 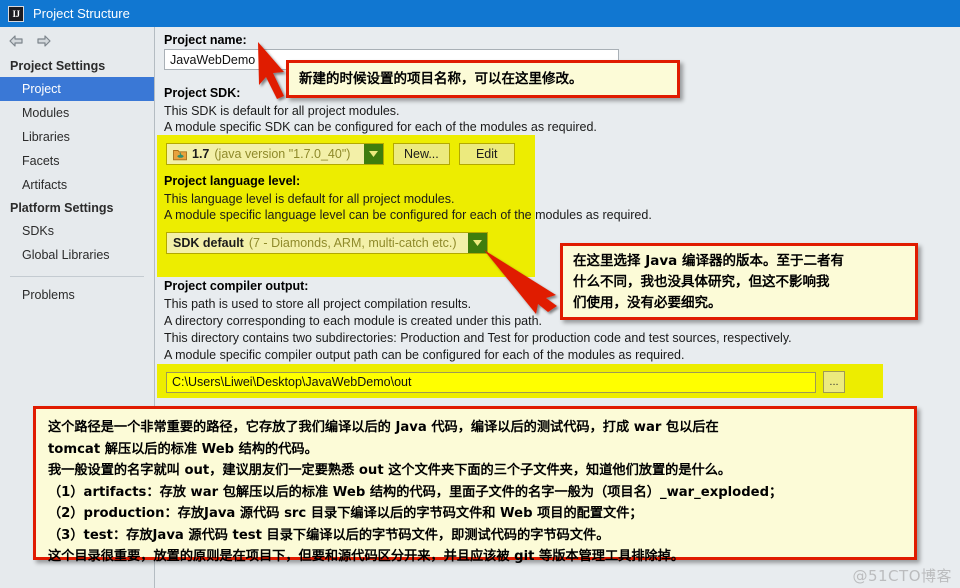 I want to click on window-title: Project Structure, so click(x=81, y=13).